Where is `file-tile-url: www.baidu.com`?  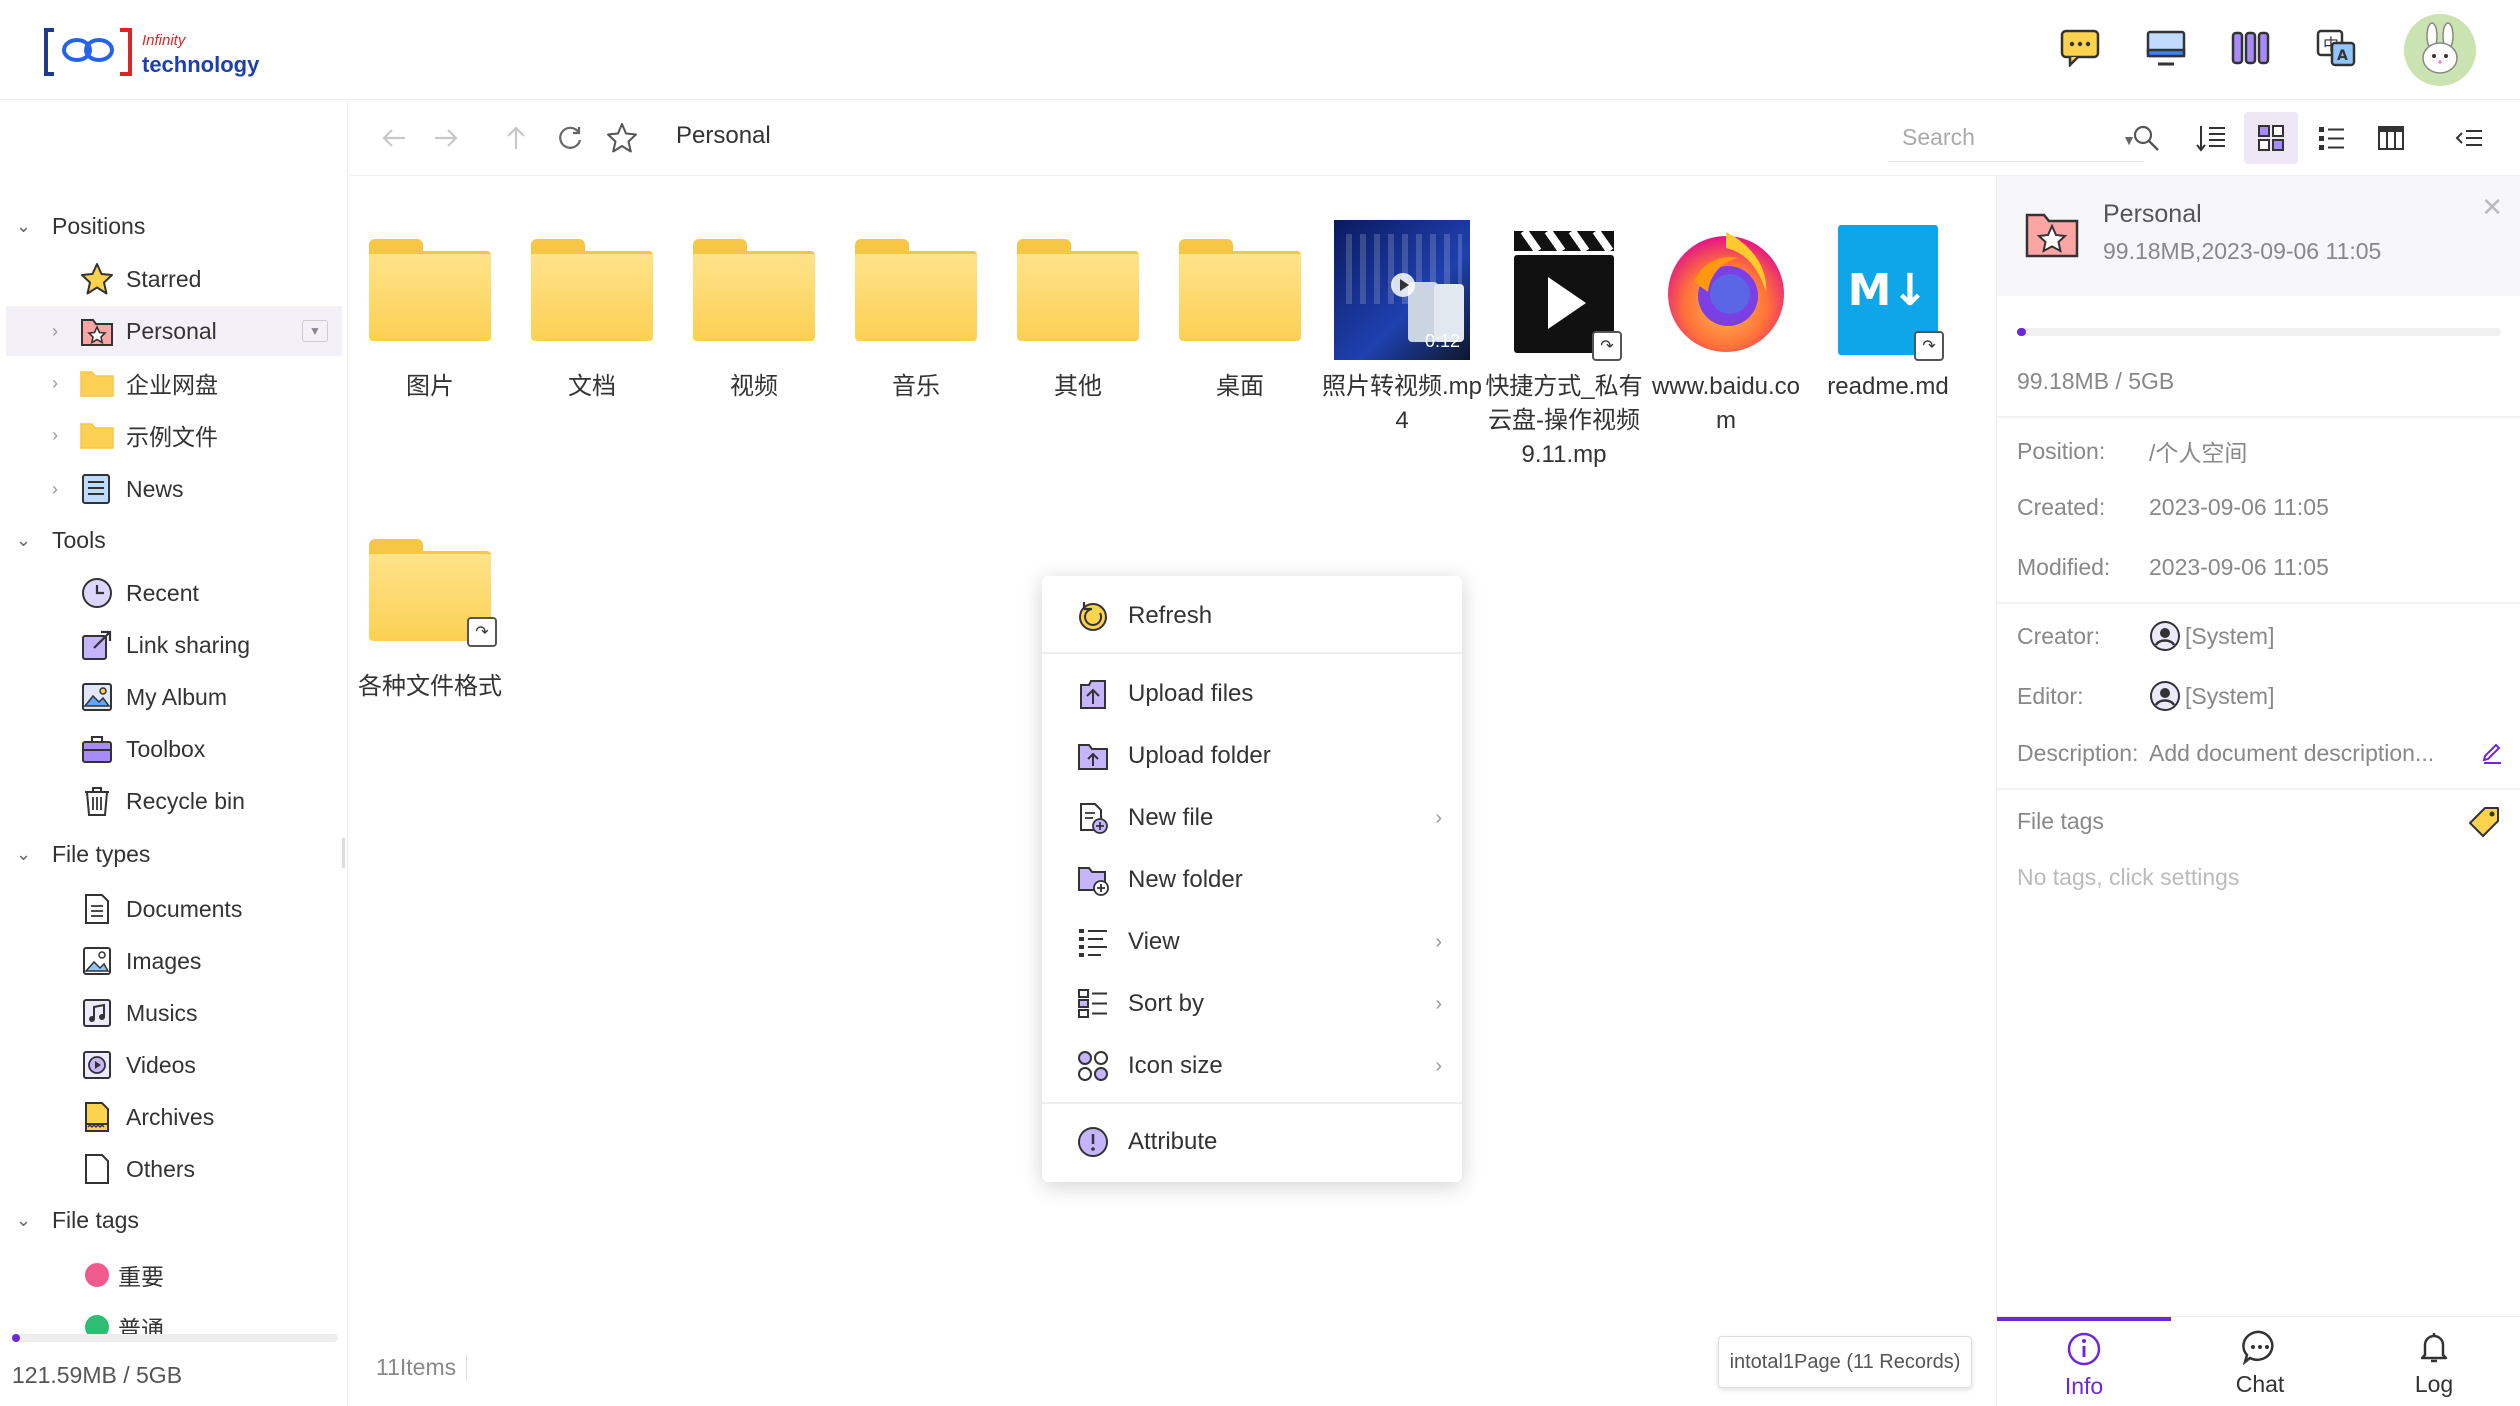
file-tile-url: www.baidu.com is located at coordinates (1726, 306).